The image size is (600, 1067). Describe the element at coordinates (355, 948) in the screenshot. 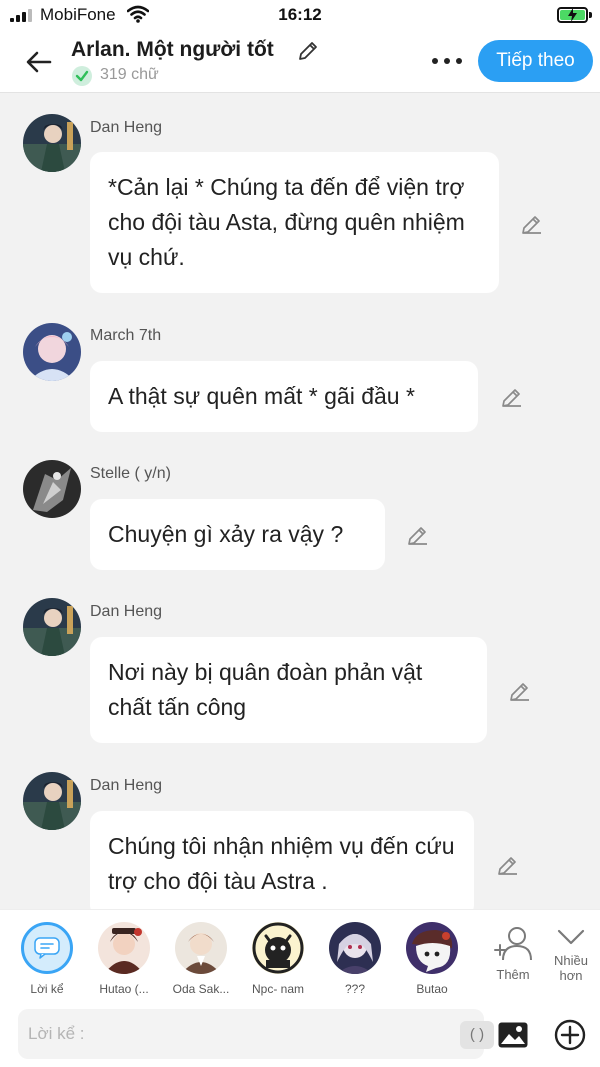

I see `avatar-unknown` at that location.